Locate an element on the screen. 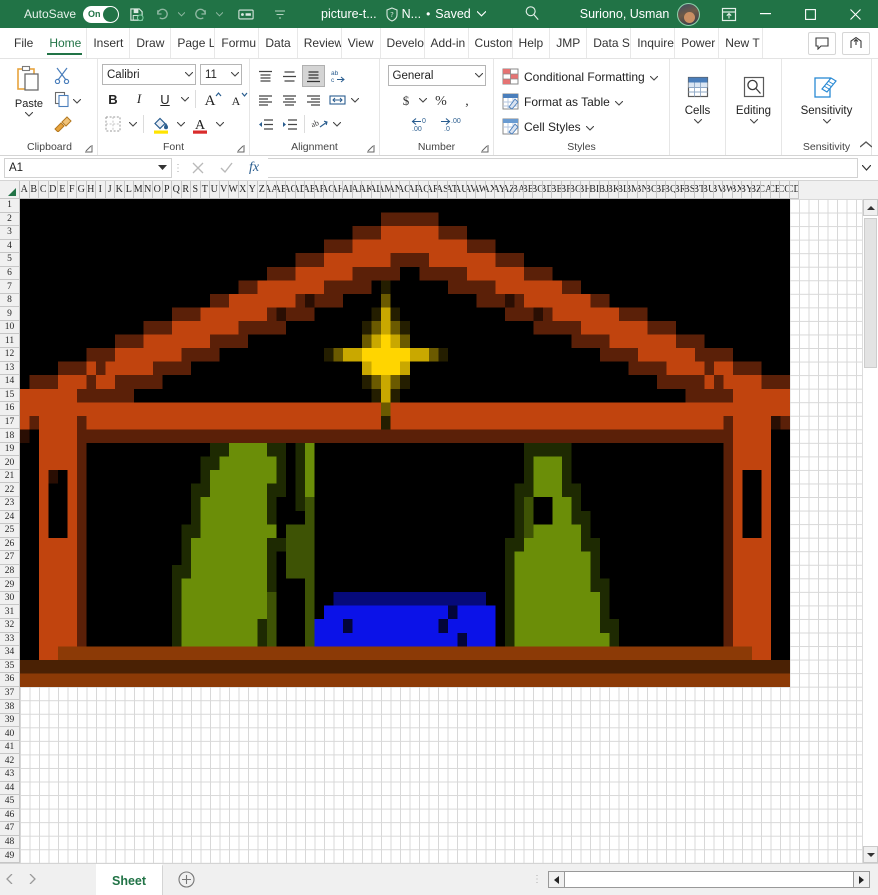  align-right-icon is located at coordinates (313, 100).